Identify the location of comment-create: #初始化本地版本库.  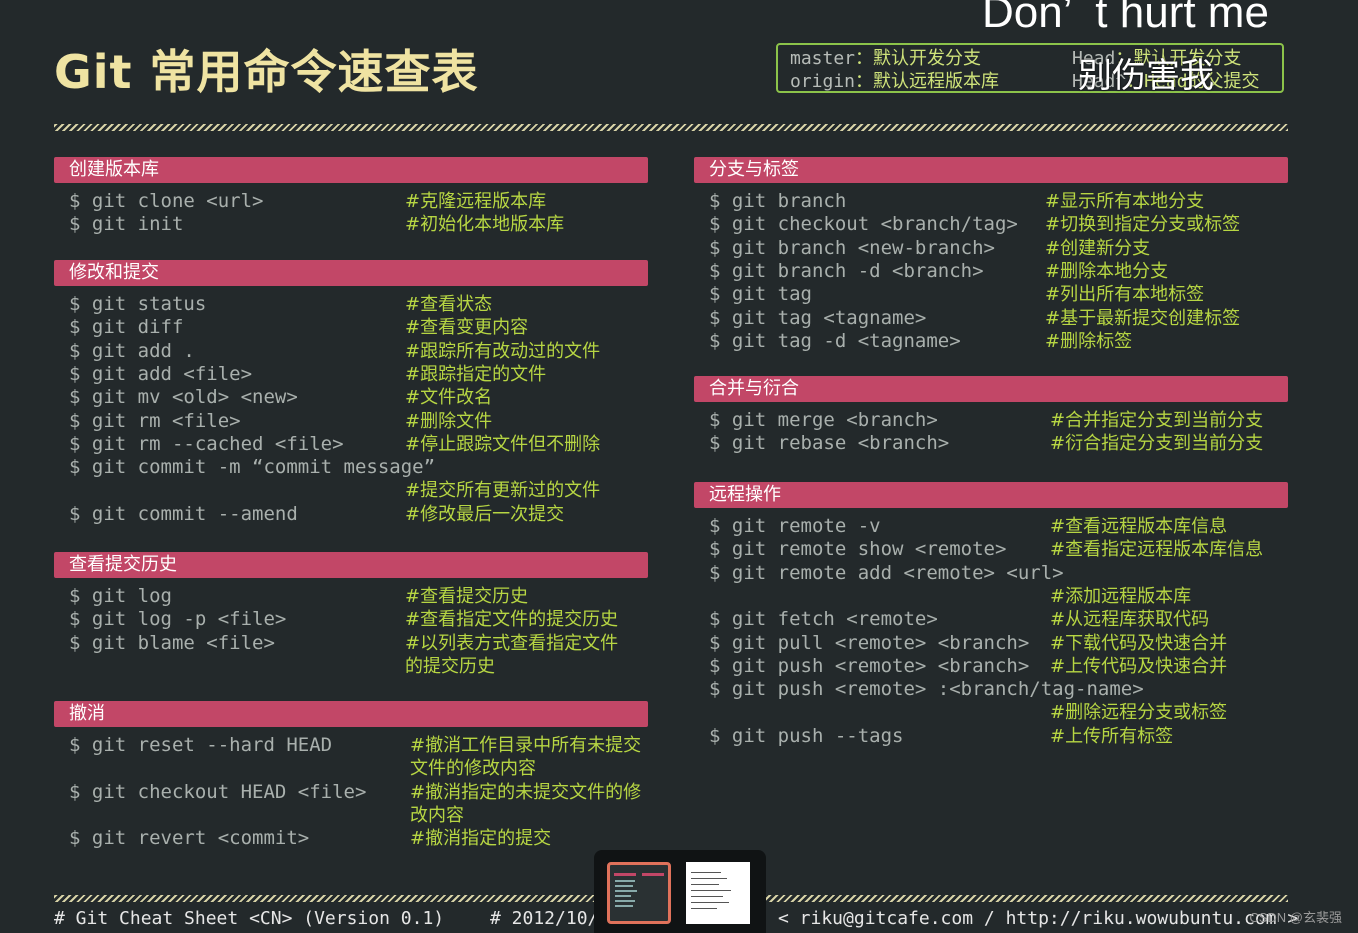
(485, 225).